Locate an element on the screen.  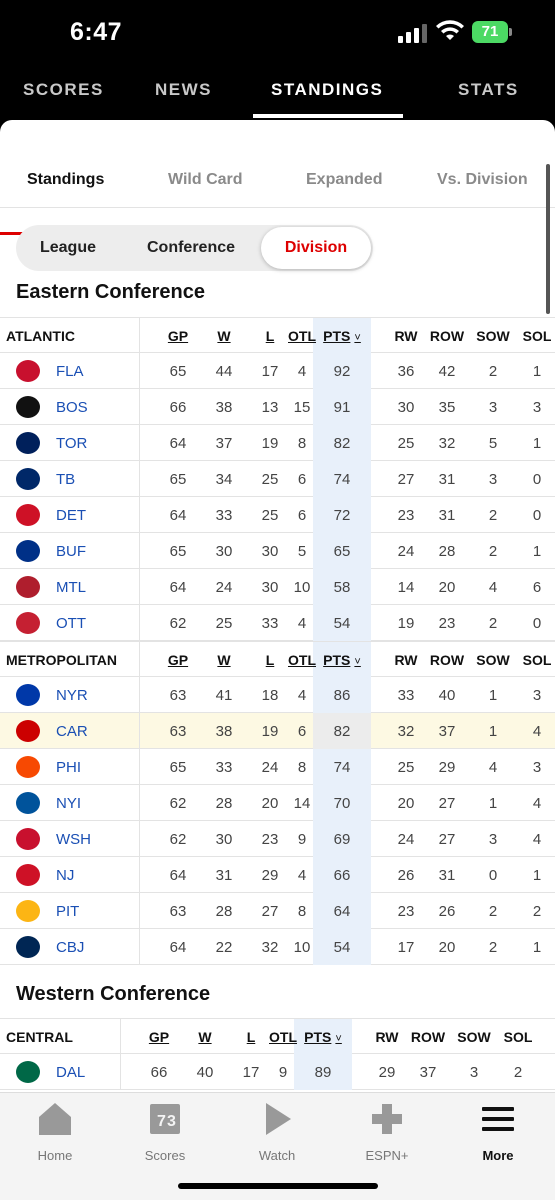
subtab-wild-card: Wild Card is located at coordinates (205, 180).